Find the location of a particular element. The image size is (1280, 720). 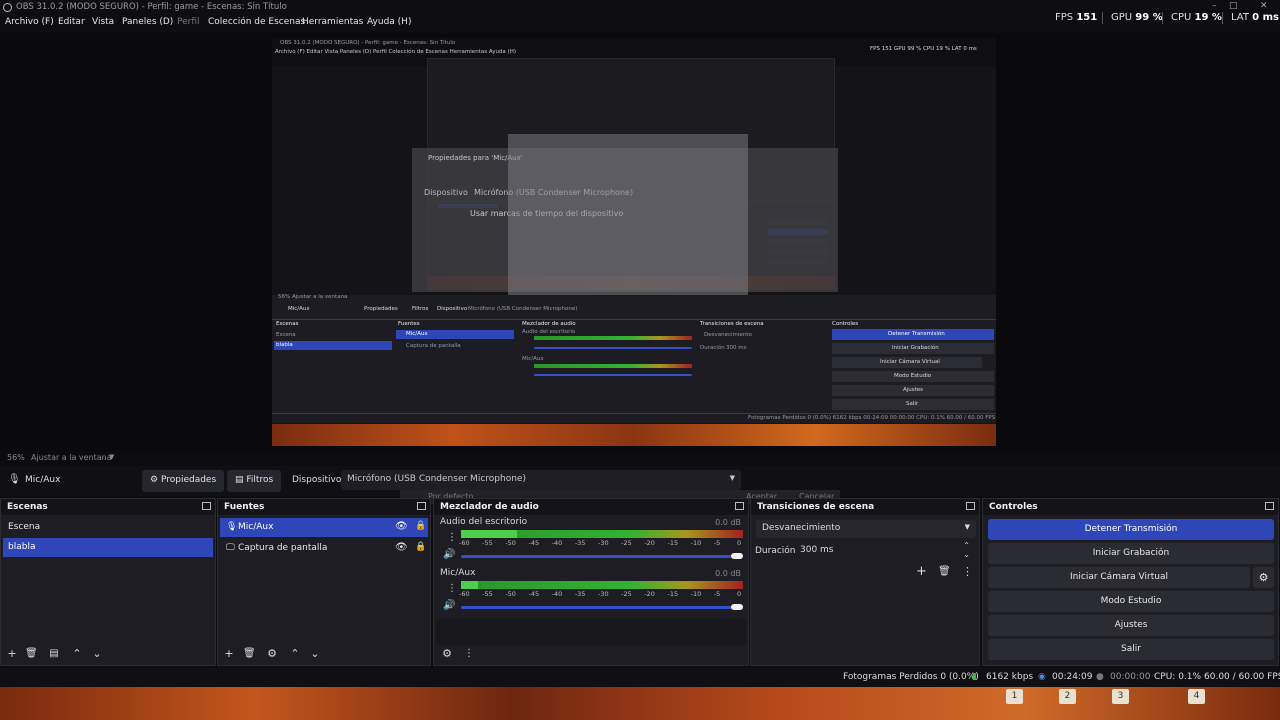

nested-device: Dispositivo is located at coordinates (452, 309).